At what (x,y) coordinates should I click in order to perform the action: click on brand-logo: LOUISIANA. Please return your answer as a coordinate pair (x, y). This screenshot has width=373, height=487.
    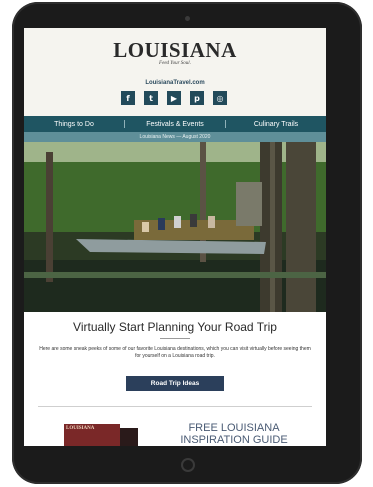
    Looking at the image, I should click on (175, 50).